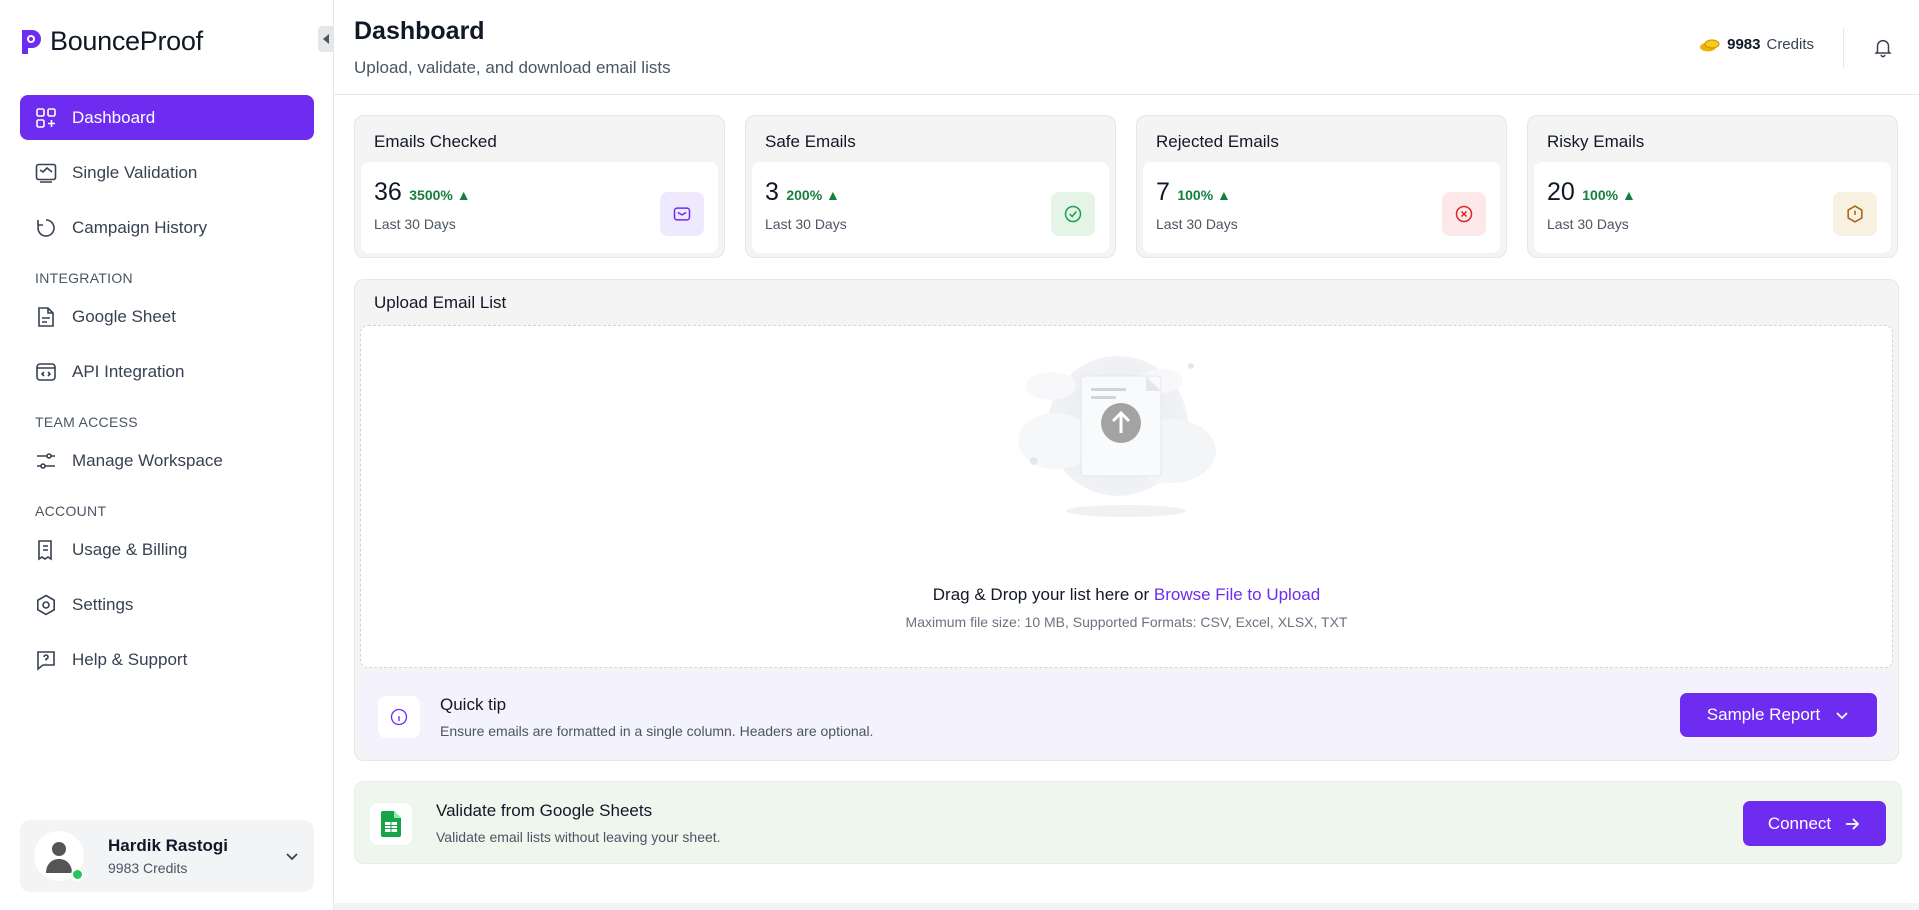  I want to click on sidebar-item-usage-billing: Usage & Billing, so click(167, 549).